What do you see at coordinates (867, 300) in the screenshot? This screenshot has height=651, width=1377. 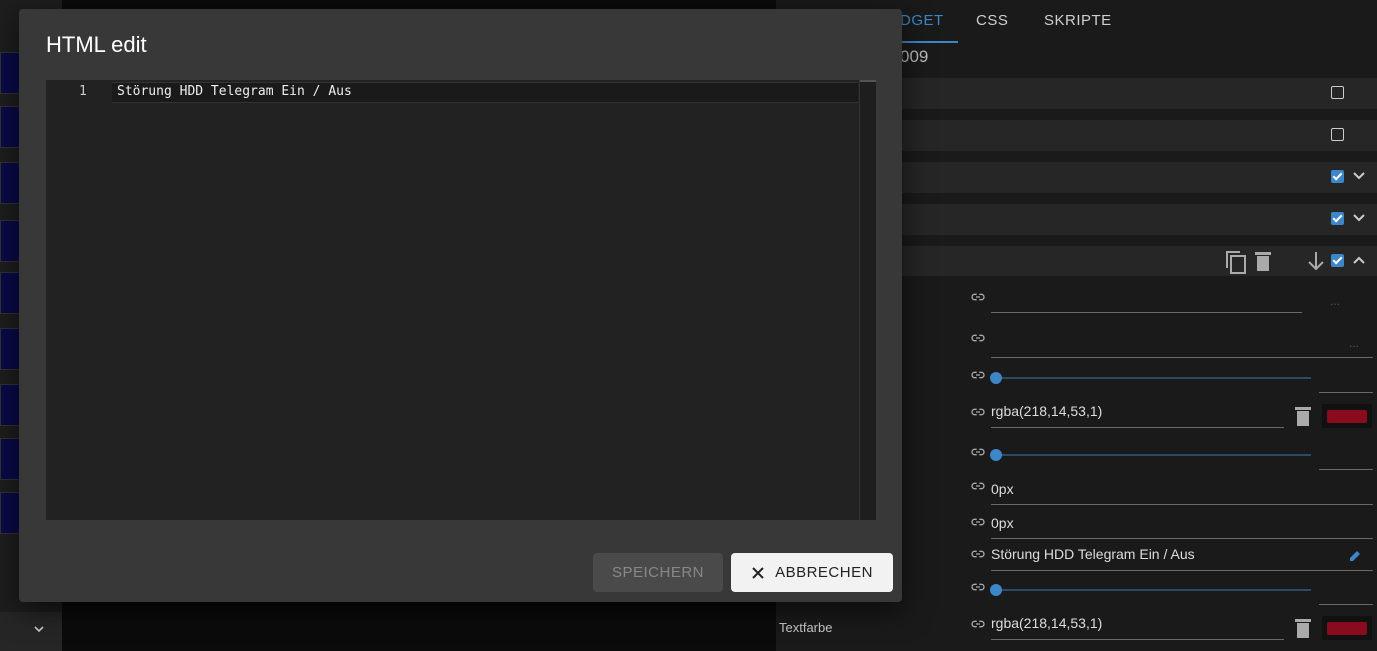 I see `editor-scrollbar` at bounding box center [867, 300].